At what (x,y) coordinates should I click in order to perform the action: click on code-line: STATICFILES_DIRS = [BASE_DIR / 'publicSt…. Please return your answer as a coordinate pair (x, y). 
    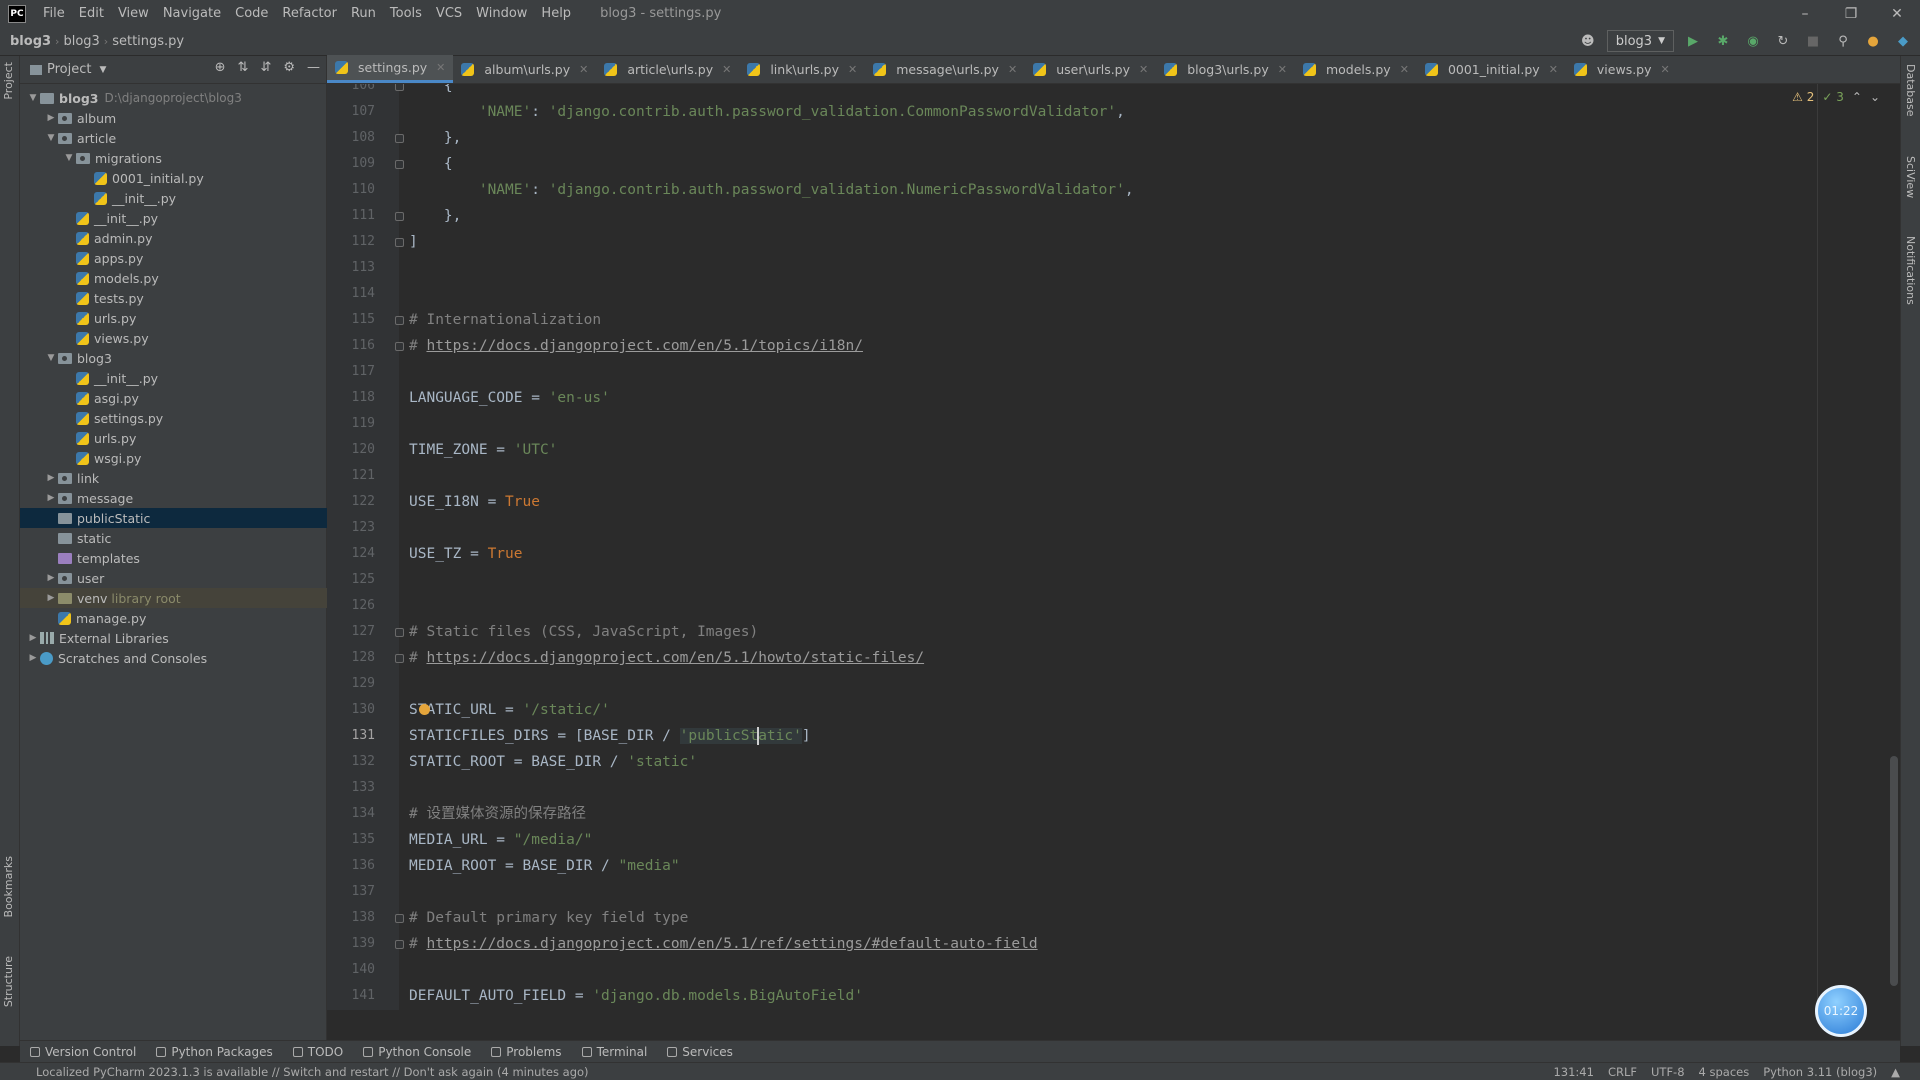
    Looking at the image, I should click on (610, 736).